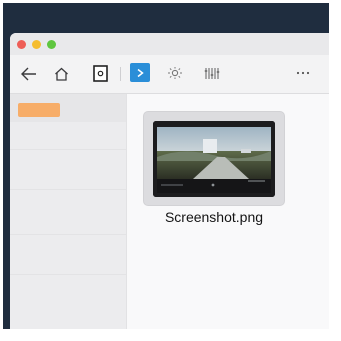 The width and height of the screenshot is (341, 341). I want to click on more-dots-icon, so click(303, 73).